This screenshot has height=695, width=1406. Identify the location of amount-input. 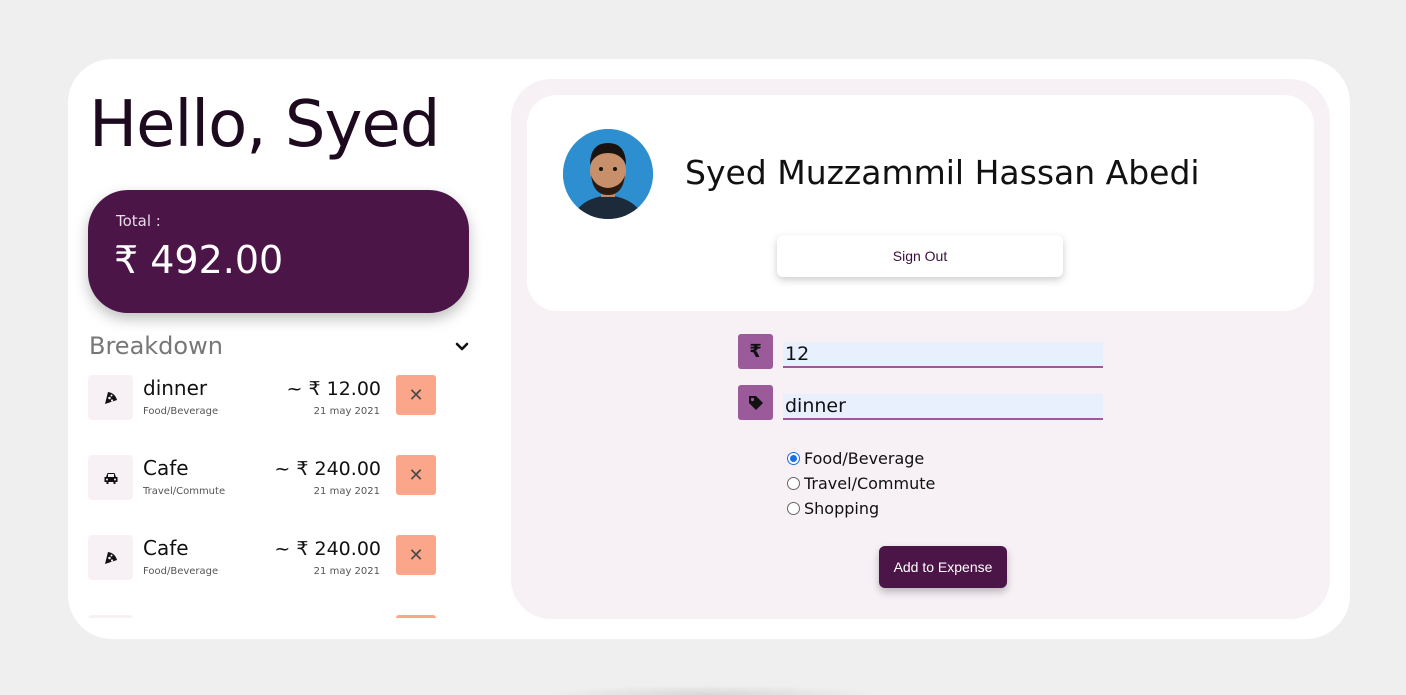
(943, 355).